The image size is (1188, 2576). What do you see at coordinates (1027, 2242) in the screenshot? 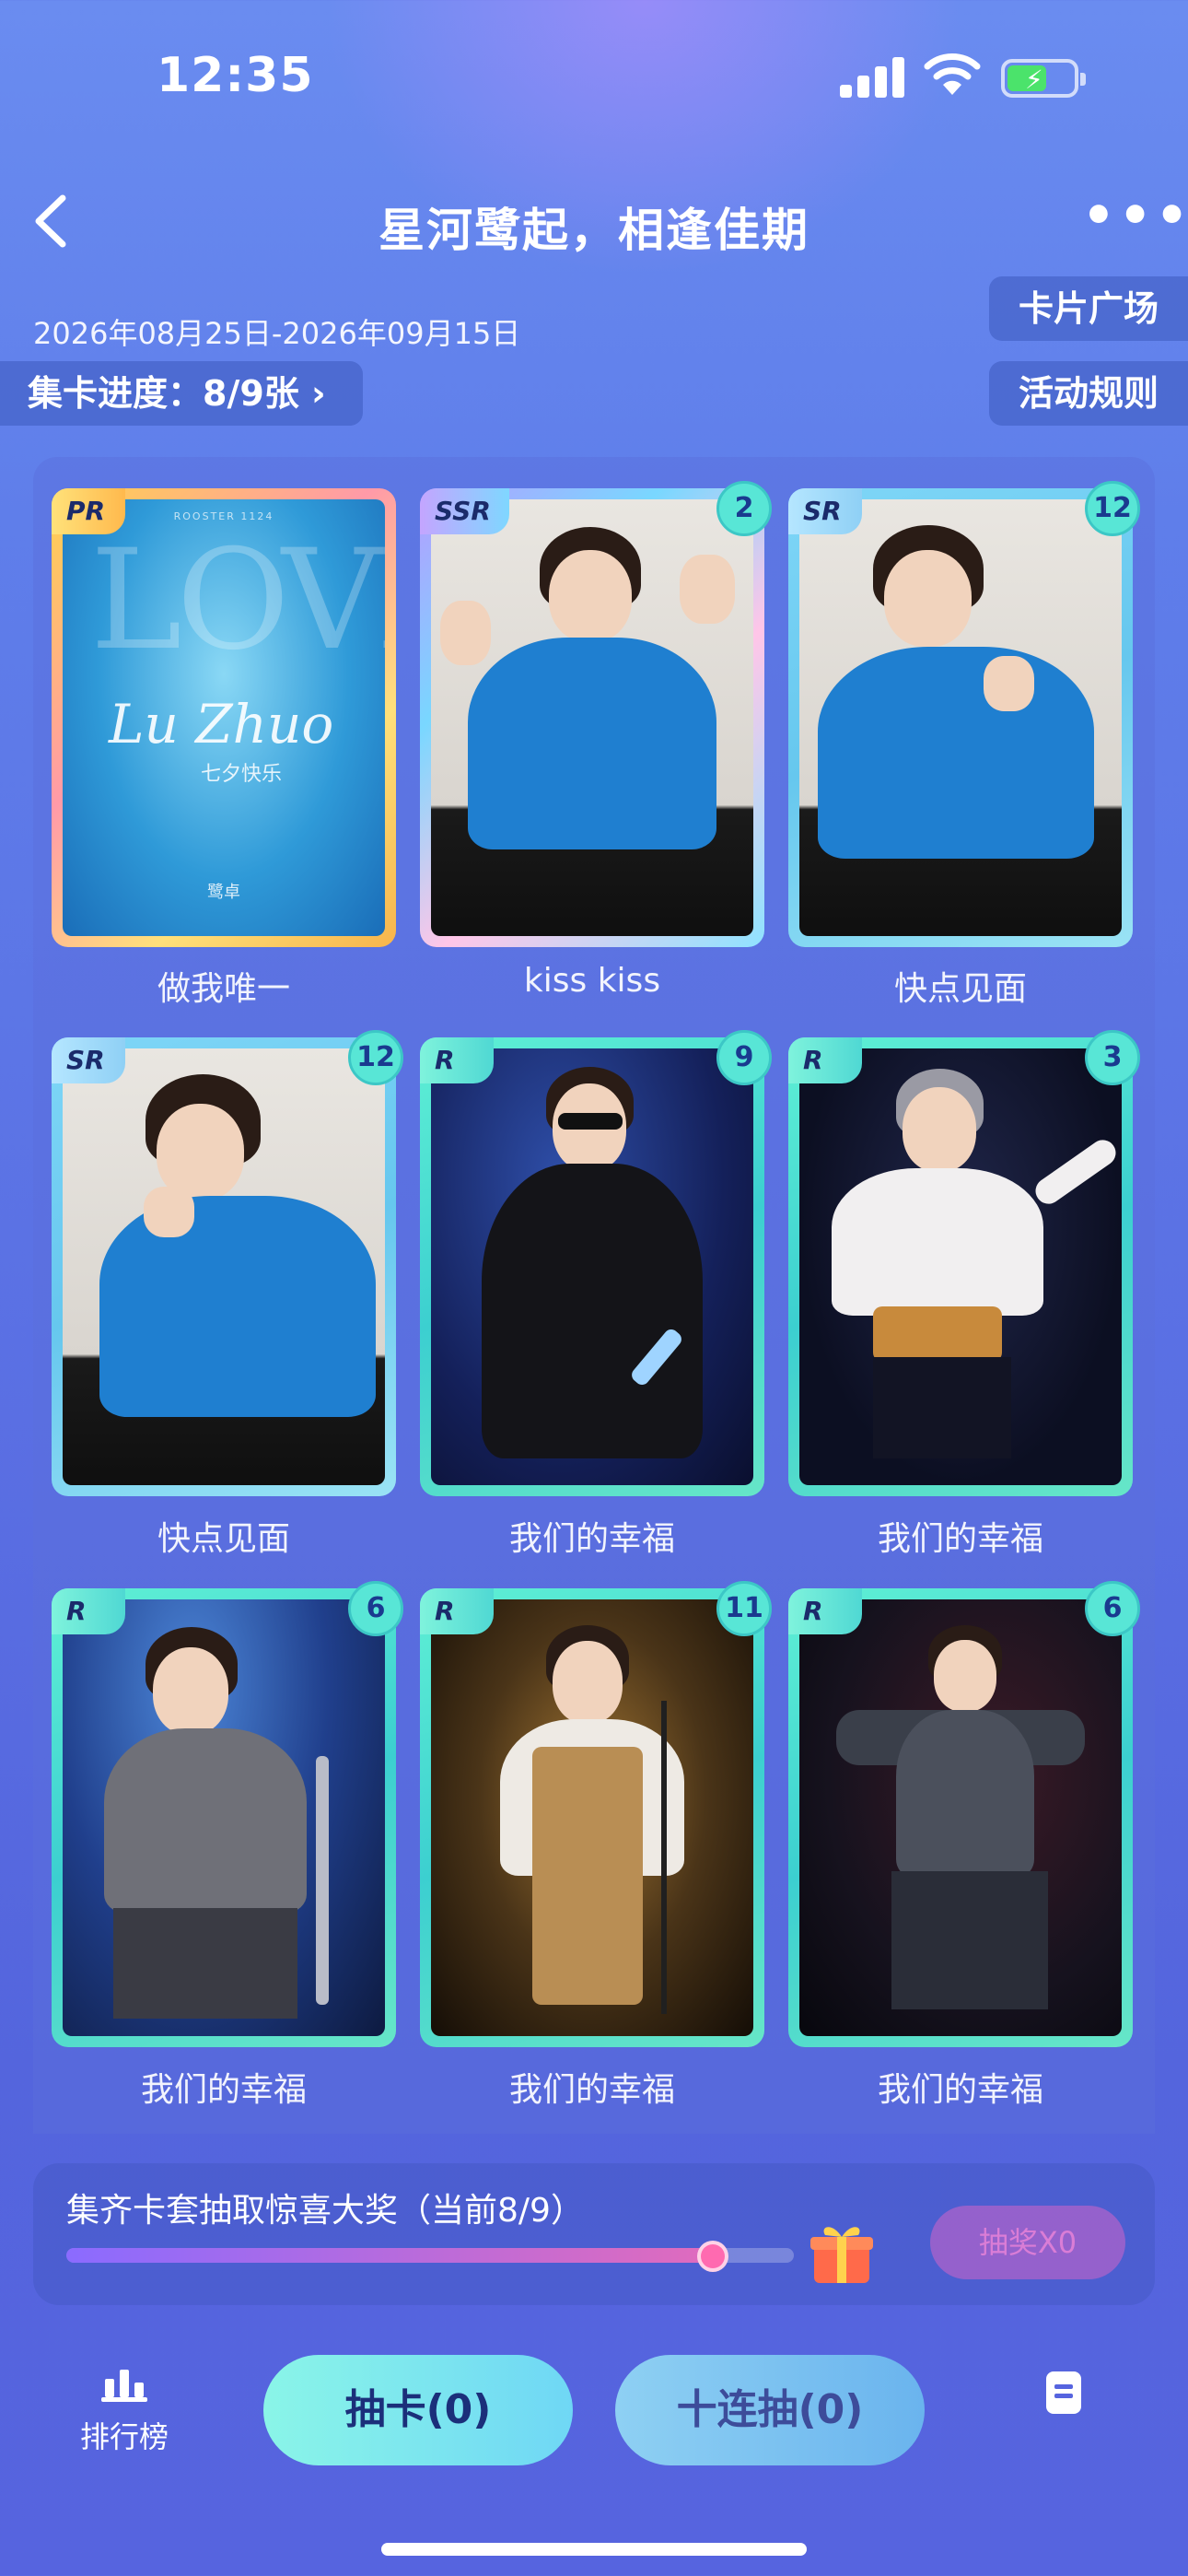
I see `lottery-button: 抽奖X0` at bounding box center [1027, 2242].